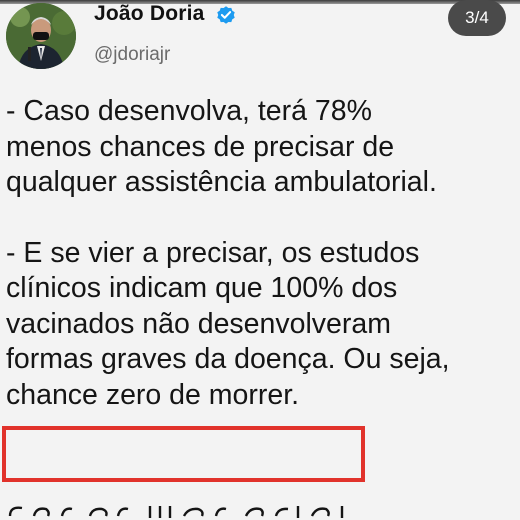 The width and height of the screenshot is (520, 520). I want to click on author-name: João Doria, so click(149, 14).